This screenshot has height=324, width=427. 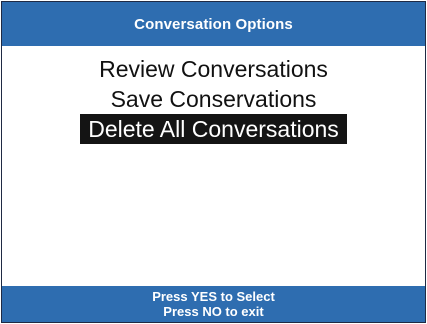 I want to click on footer-select-hint: Press YES to Select, so click(x=213, y=296).